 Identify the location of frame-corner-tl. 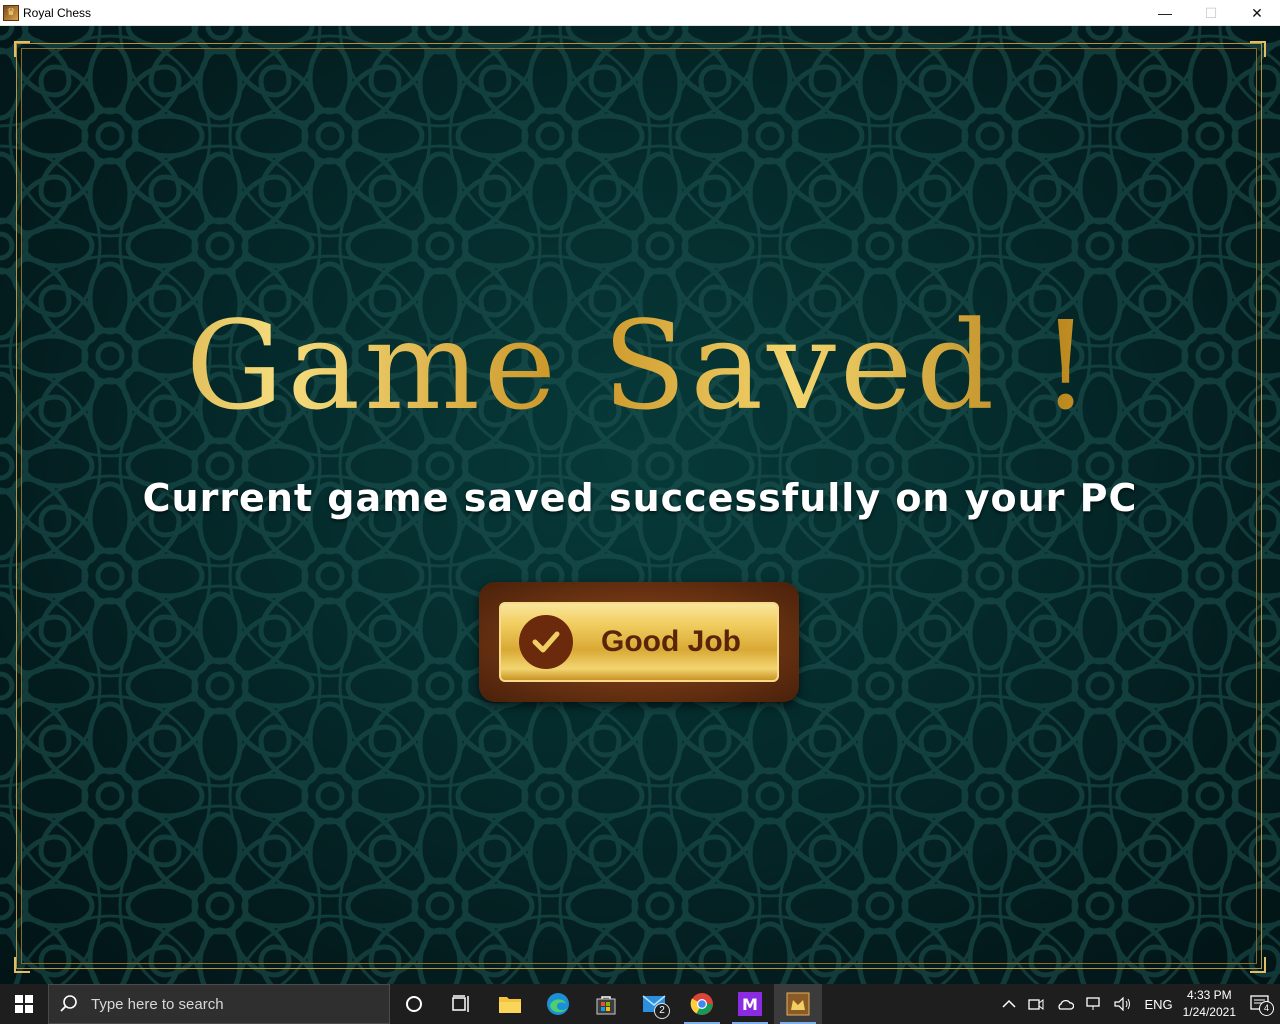
(22, 49).